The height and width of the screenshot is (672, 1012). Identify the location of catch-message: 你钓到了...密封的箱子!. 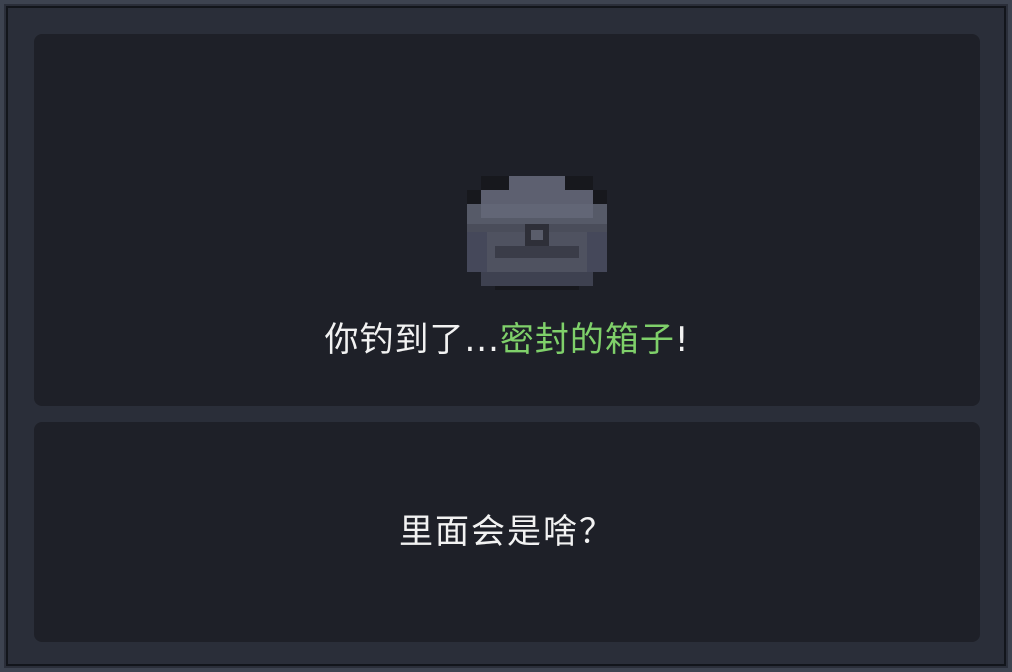
(507, 340).